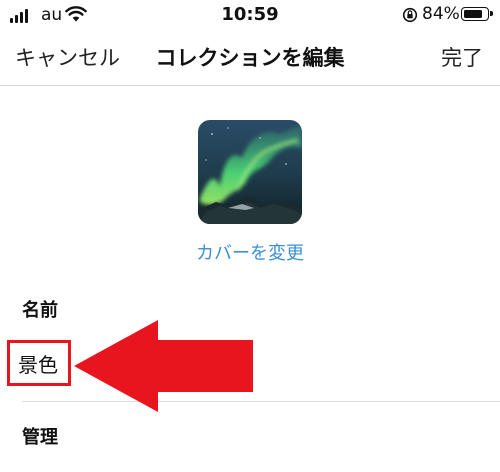 Image resolution: width=500 pixels, height=472 pixels. Describe the element at coordinates (473, 14) in the screenshot. I see `battery-level` at that location.